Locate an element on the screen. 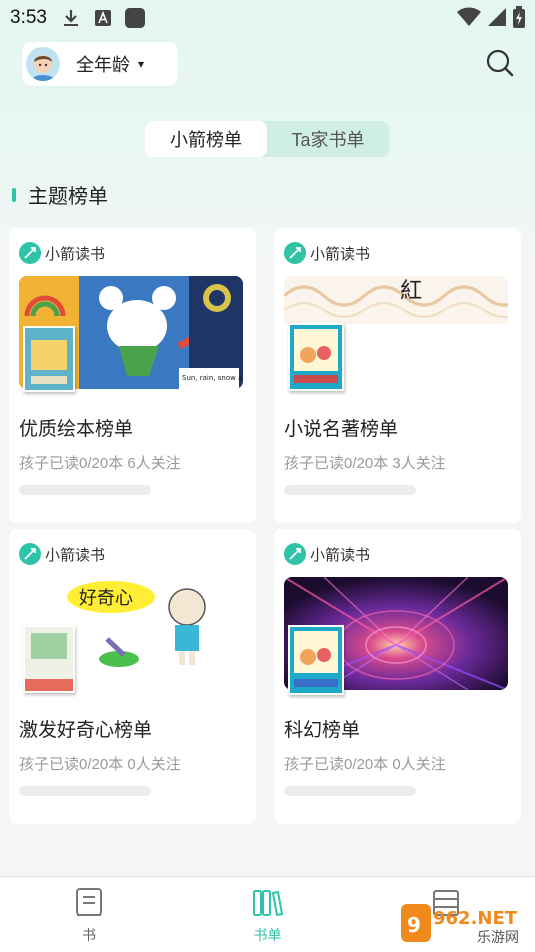 The width and height of the screenshot is (535, 952). tab-xiaojian-list: 小箭榜单 is located at coordinates (206, 139).